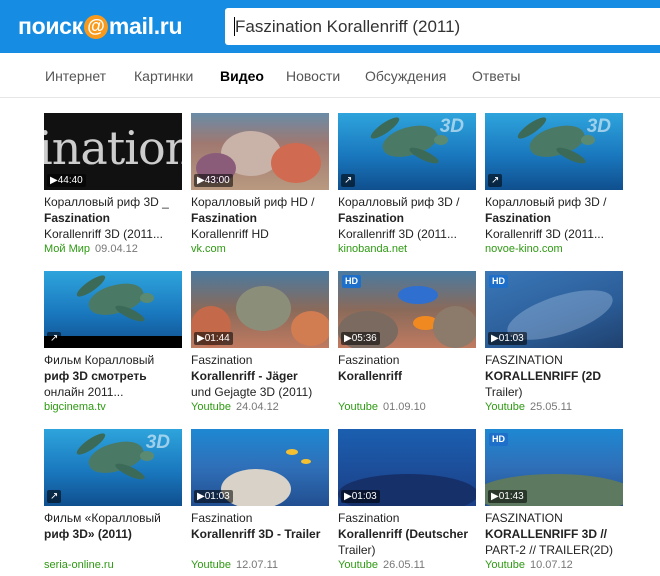 Image resolution: width=660 pixels, height=576 pixels. Describe the element at coordinates (496, 76) in the screenshot. I see `tab-answers: Ответы` at that location.